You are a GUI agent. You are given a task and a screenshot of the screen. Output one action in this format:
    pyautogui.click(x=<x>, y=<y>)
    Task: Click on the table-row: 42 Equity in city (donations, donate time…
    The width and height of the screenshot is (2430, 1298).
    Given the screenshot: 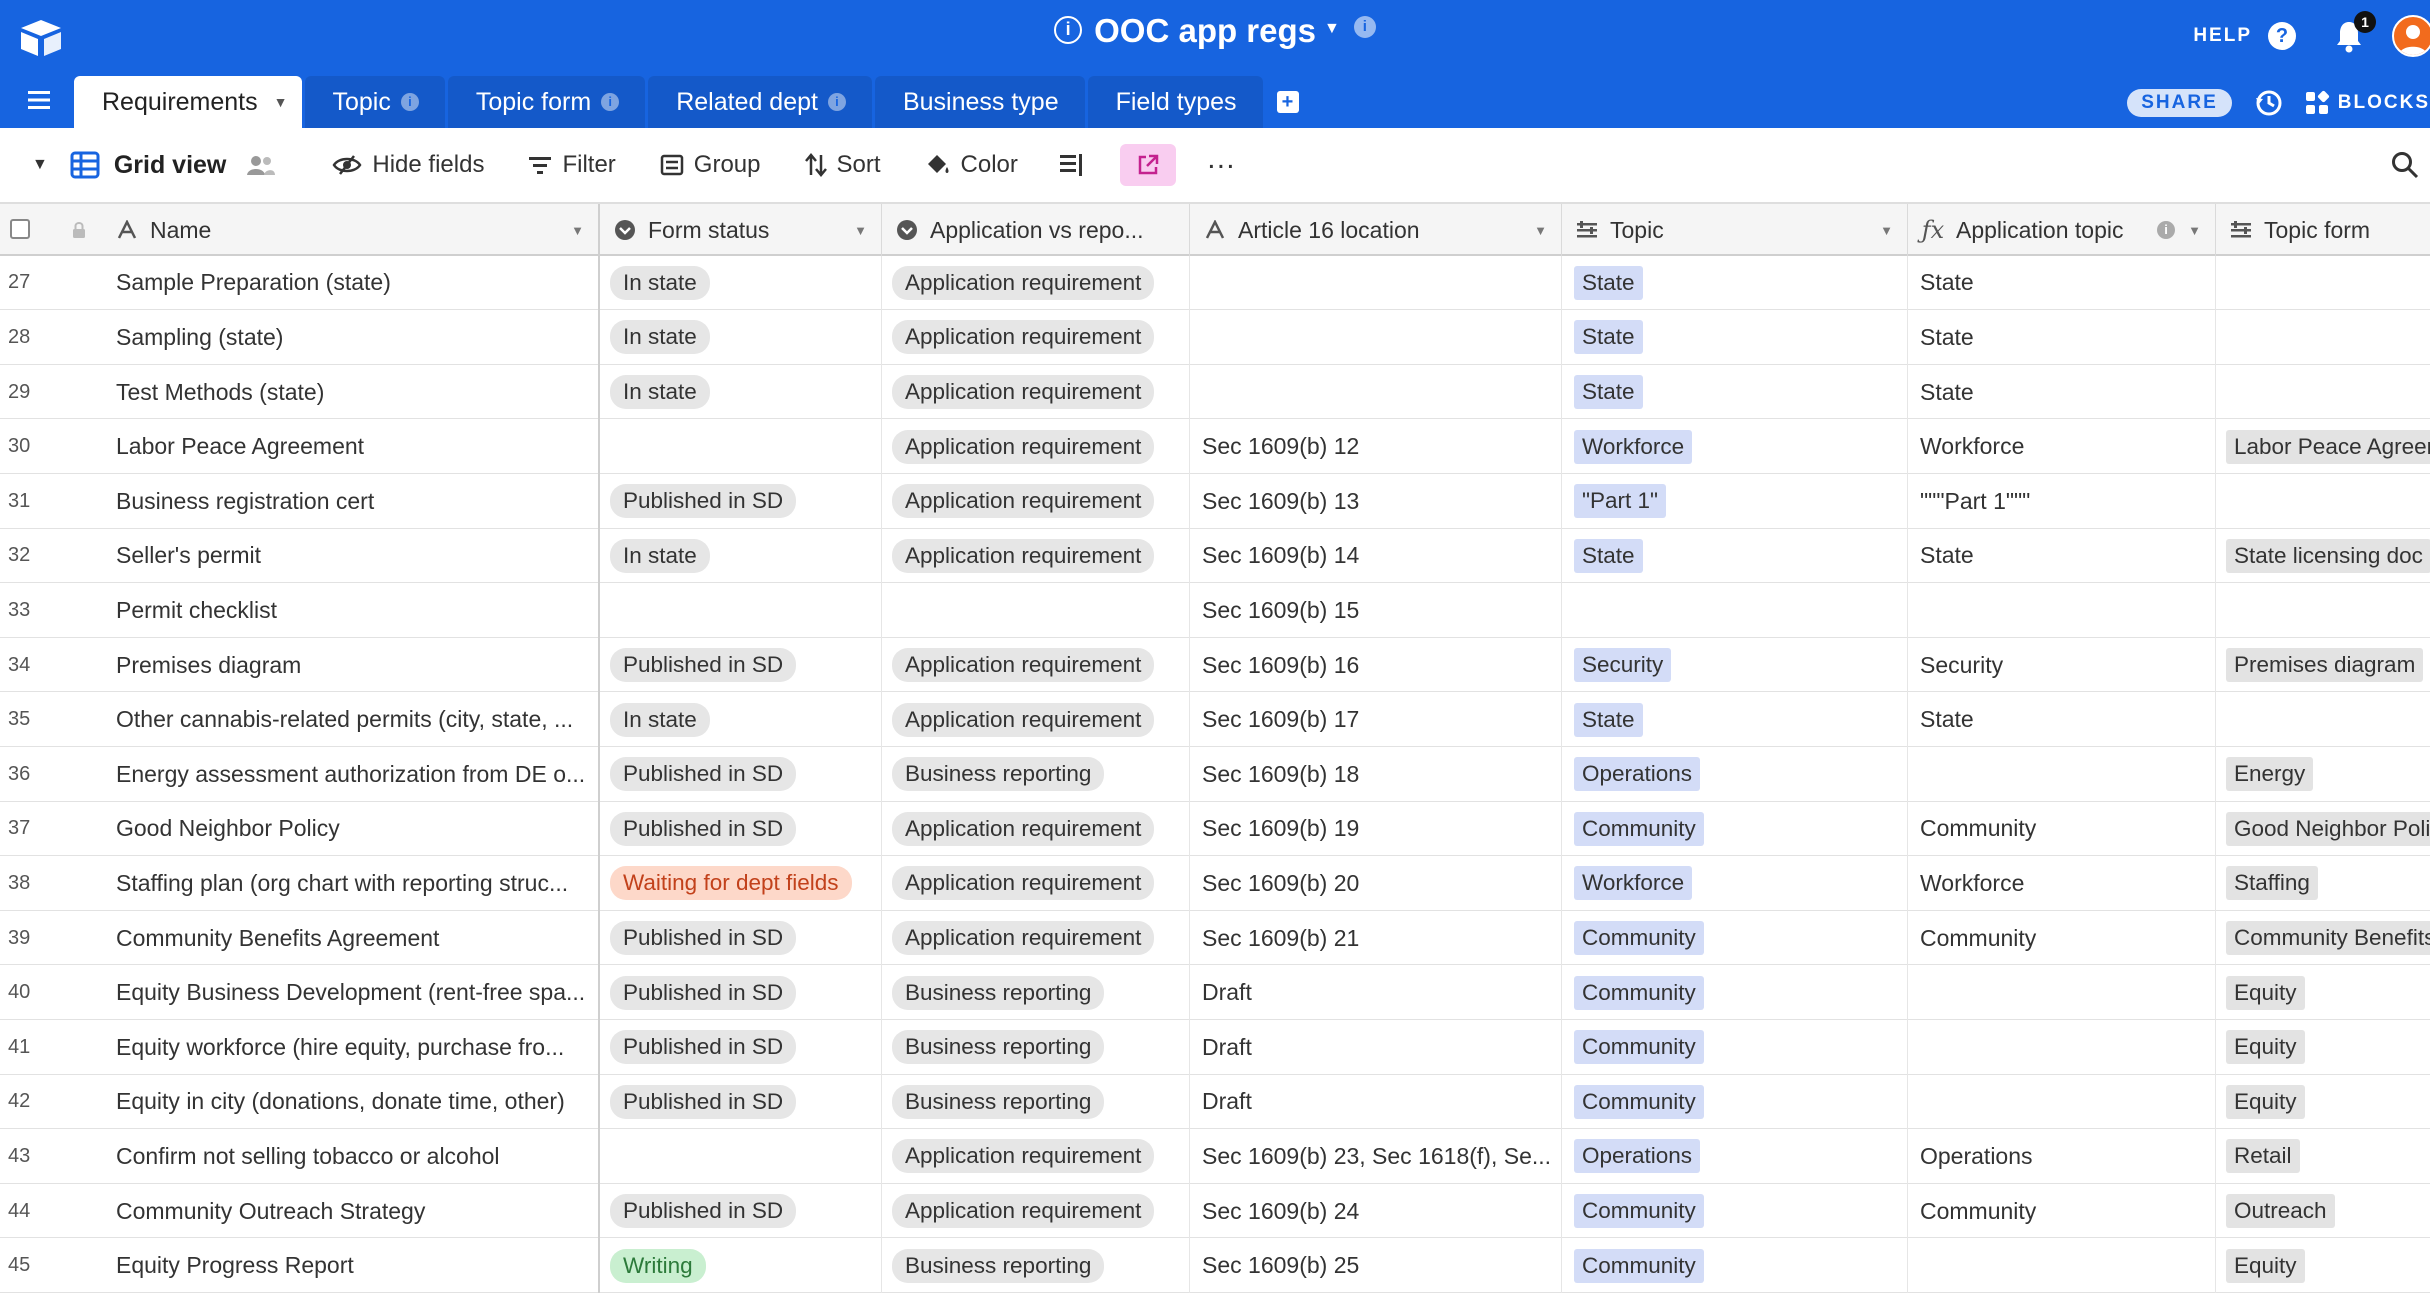 What is the action you would take?
    pyautogui.click(x=1215, y=1102)
    